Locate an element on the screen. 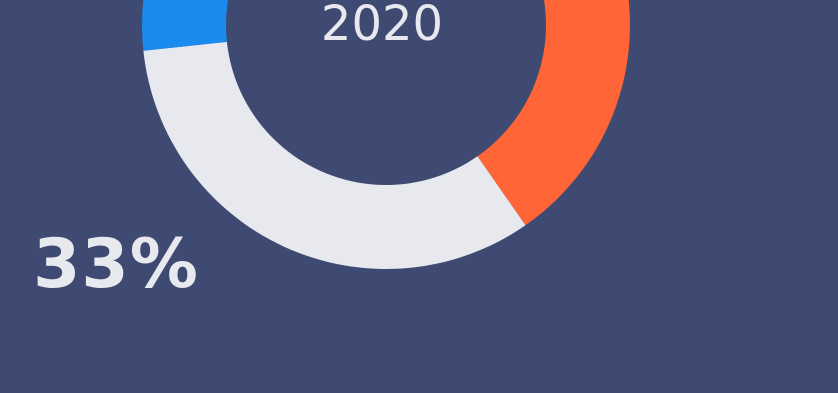 The width and height of the screenshot is (838, 393). donut-center-year: 2020 is located at coordinates (382, 26).